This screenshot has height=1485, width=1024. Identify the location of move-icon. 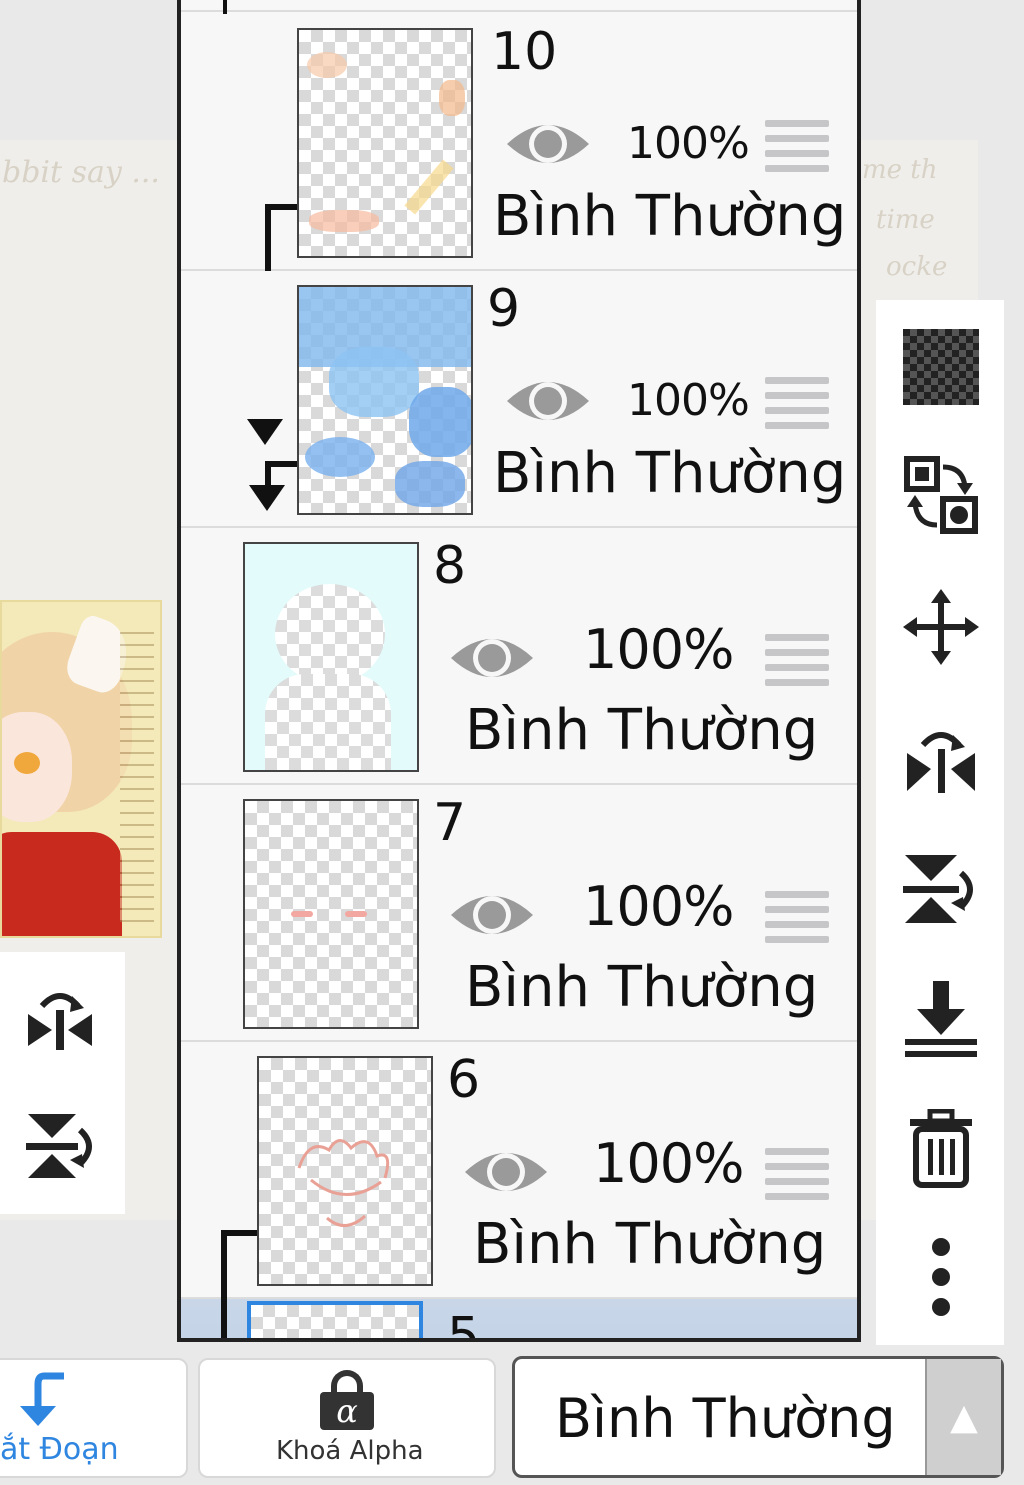
(941, 627).